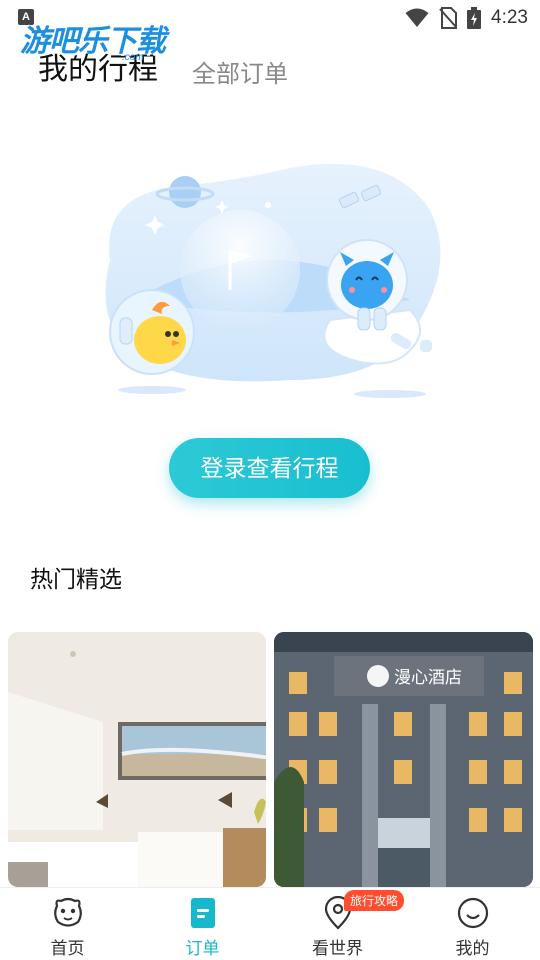 Image resolution: width=540 pixels, height=960 pixels. I want to click on nav-label-me: 我的, so click(472, 949).